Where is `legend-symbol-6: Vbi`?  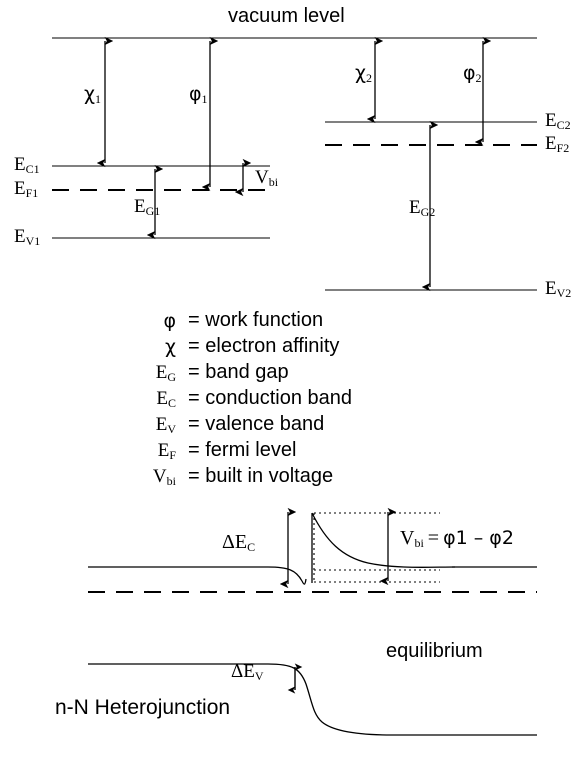 legend-symbol-6: Vbi is located at coordinates (164, 477).